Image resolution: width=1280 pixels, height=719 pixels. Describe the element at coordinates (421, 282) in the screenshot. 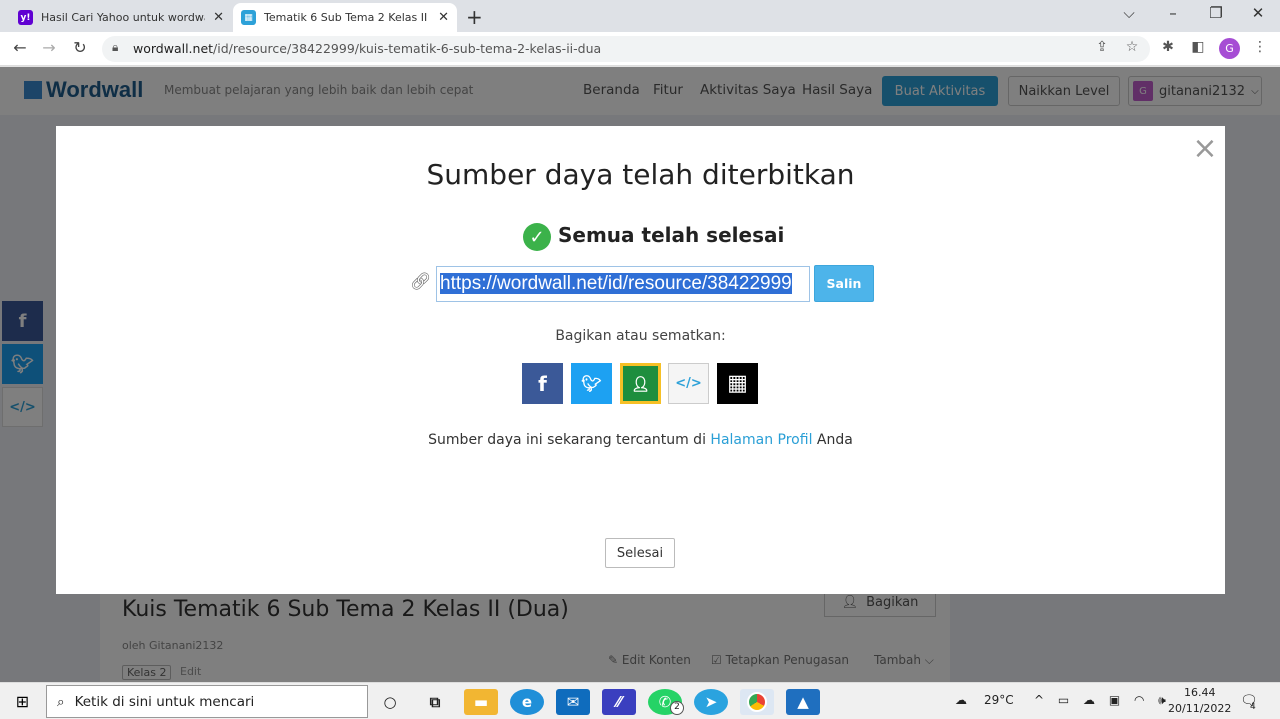

I see `link-icon: 🔗︎` at that location.